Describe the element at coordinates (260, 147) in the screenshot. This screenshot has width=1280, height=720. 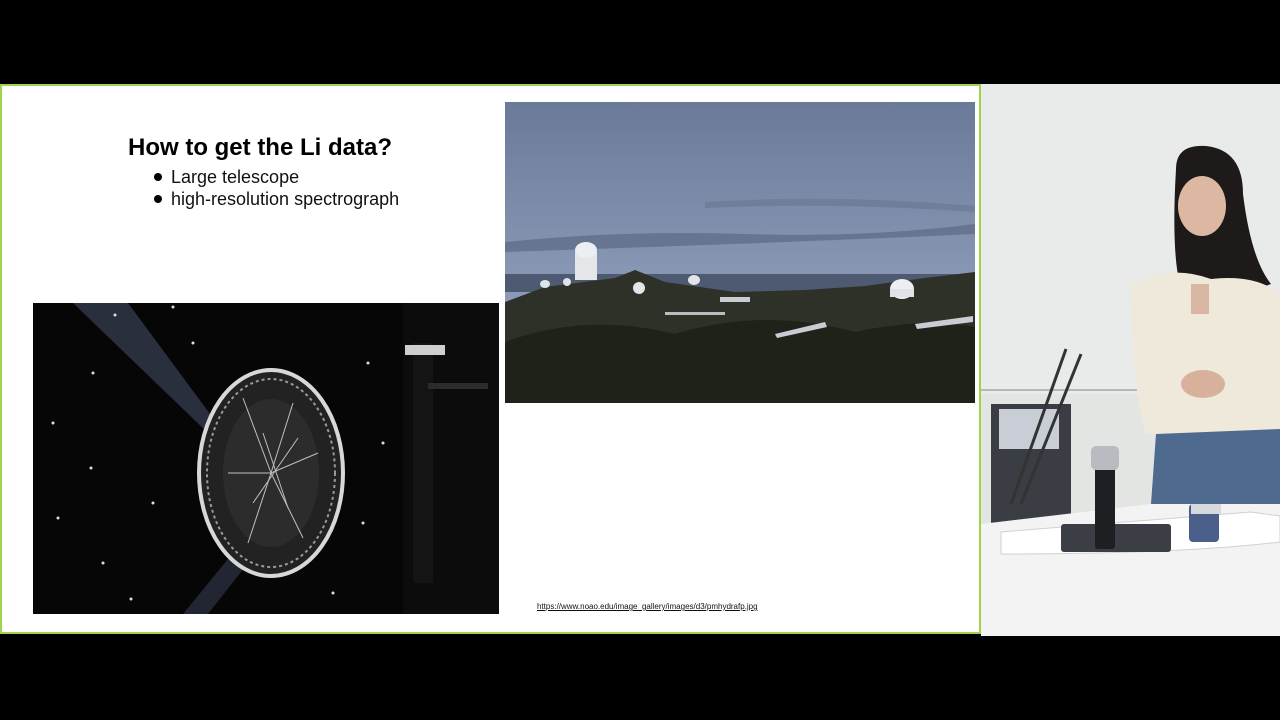
I see `slide-title: How to get the Li data?` at that location.